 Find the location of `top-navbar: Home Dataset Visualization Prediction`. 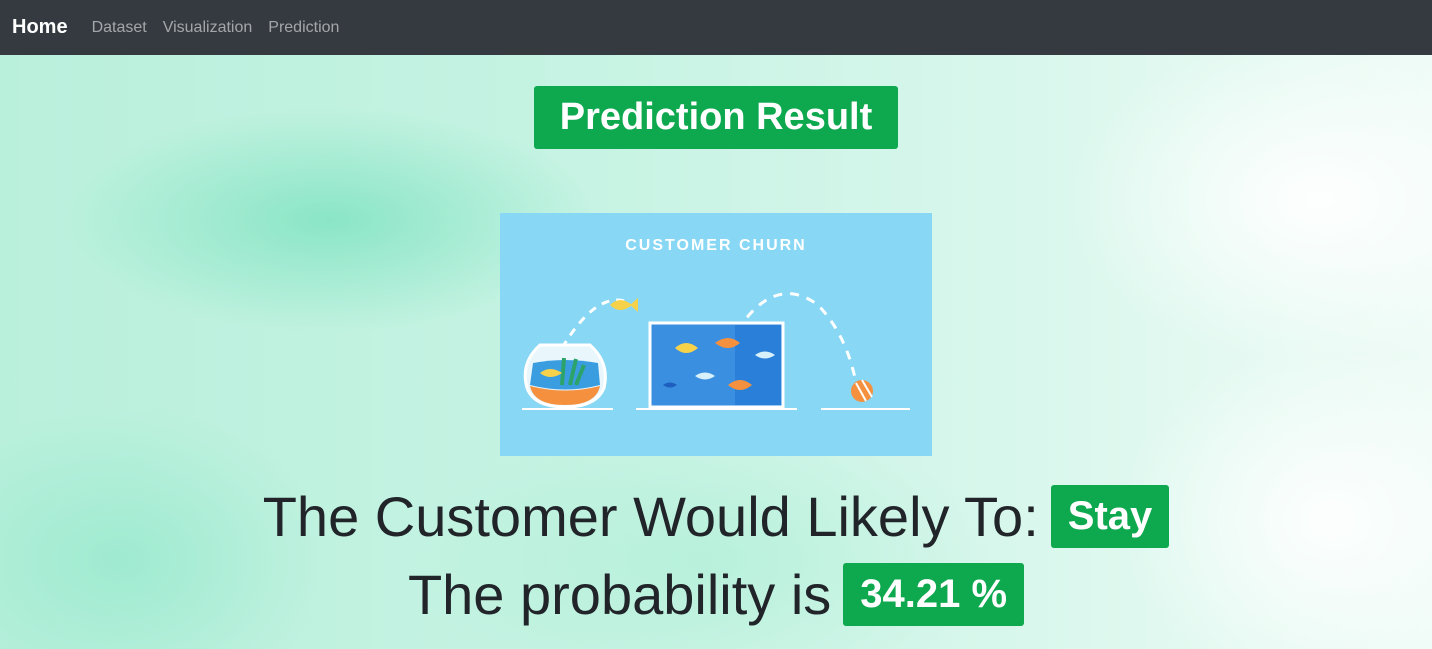

top-navbar: Home Dataset Visualization Prediction is located at coordinates (716, 27).